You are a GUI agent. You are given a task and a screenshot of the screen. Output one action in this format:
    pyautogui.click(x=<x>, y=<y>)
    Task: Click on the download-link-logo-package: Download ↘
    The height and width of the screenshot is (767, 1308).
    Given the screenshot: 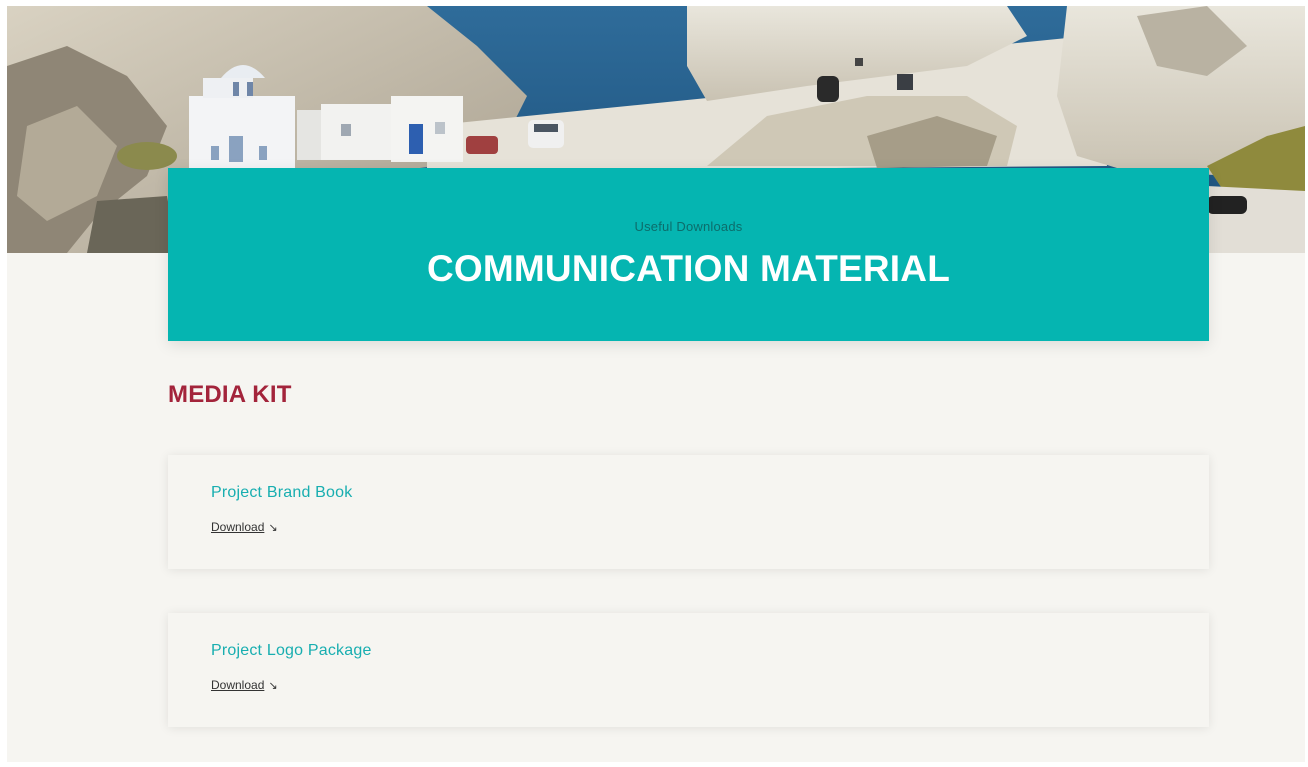 What is the action you would take?
    pyautogui.click(x=244, y=685)
    